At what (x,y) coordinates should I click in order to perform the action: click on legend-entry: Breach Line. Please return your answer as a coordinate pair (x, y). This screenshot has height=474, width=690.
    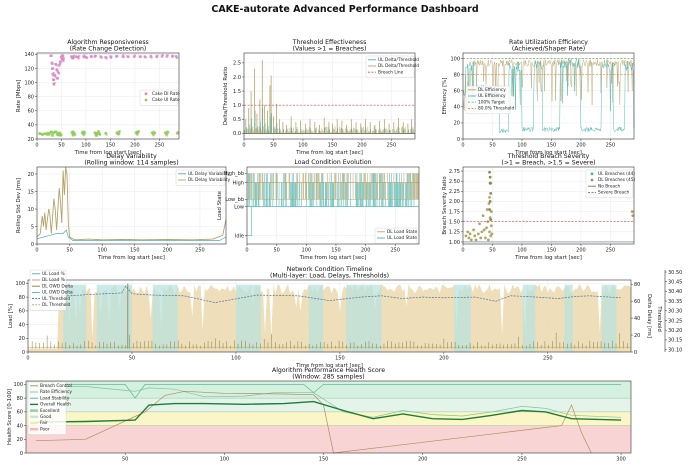
    Looking at the image, I should click on (391, 72).